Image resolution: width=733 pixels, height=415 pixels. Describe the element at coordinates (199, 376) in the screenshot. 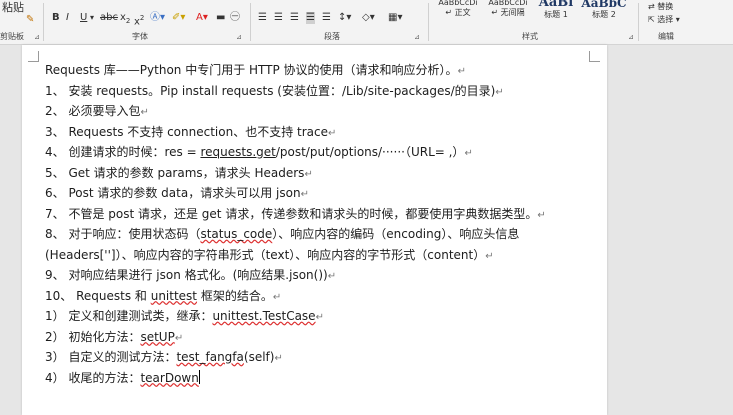

I see `text-cursor` at that location.